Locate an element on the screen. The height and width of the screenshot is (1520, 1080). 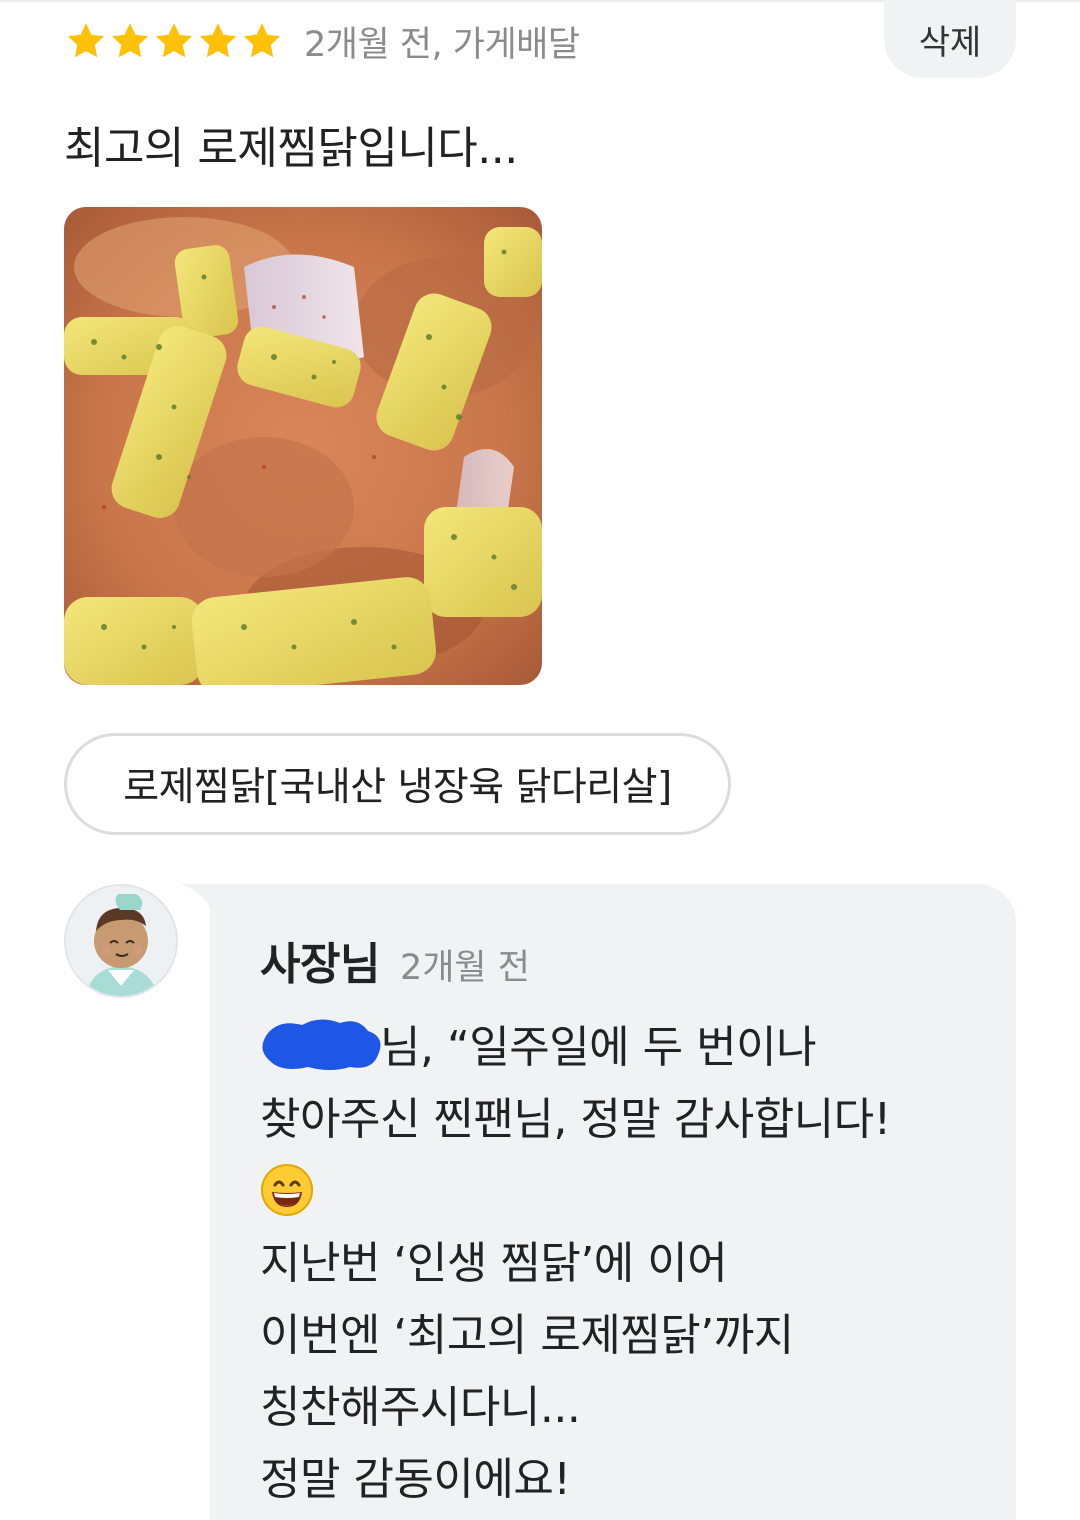
owner-name: 사장님 is located at coordinates (320, 964).